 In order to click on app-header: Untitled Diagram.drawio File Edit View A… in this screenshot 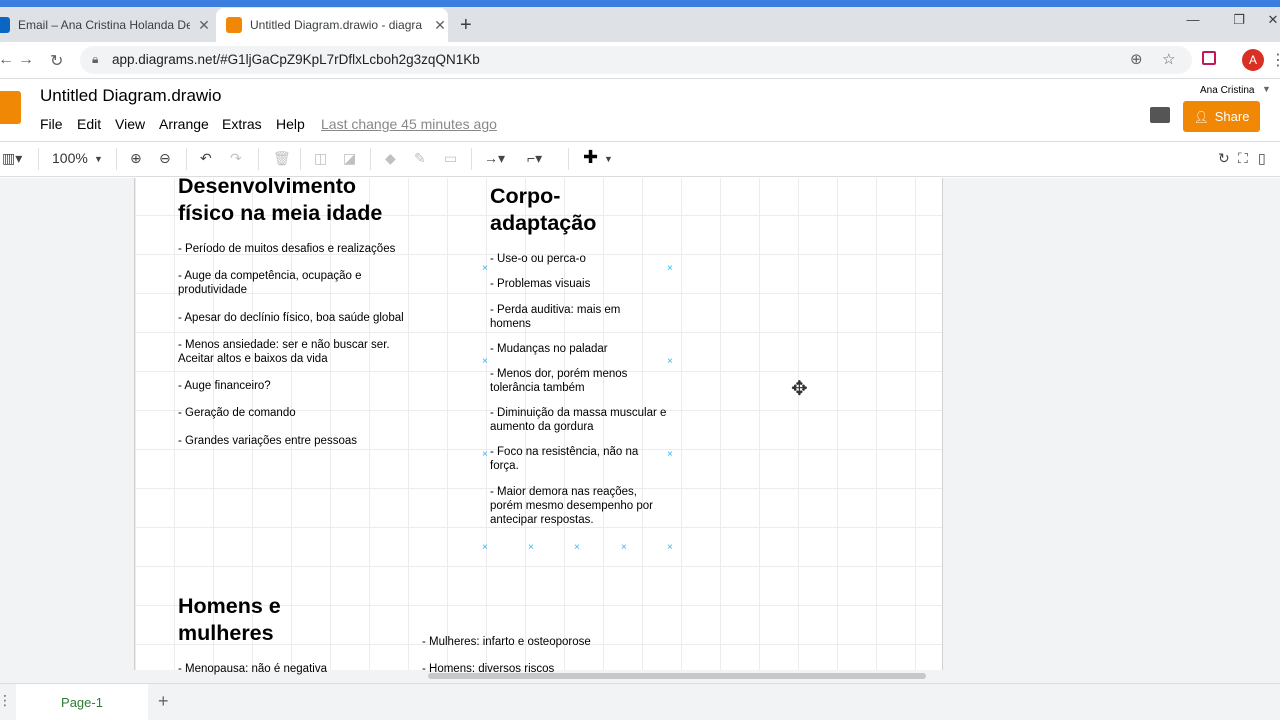, I will do `click(640, 110)`.